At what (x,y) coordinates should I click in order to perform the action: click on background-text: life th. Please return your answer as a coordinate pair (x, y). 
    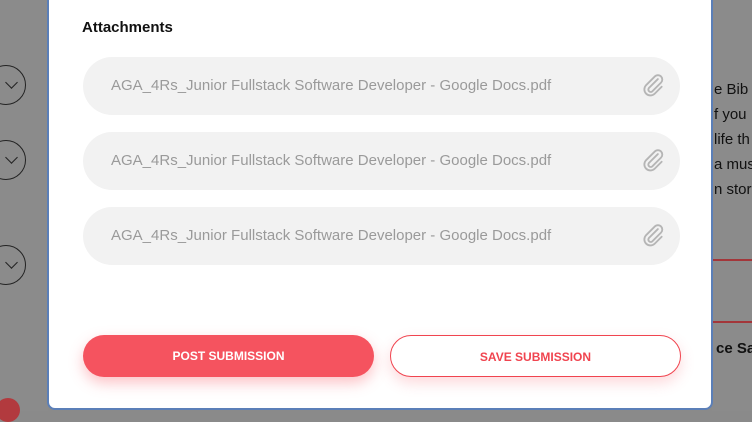
    Looking at the image, I should click on (732, 139).